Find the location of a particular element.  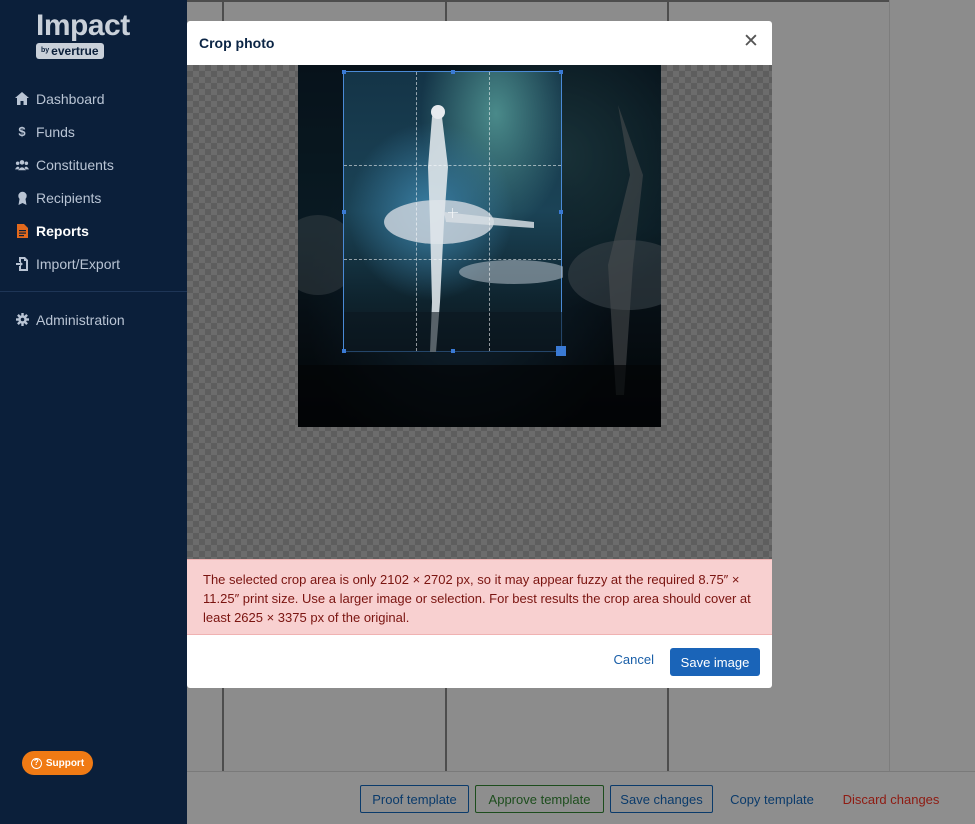

modal-title: Crop photo is located at coordinates (237, 43).